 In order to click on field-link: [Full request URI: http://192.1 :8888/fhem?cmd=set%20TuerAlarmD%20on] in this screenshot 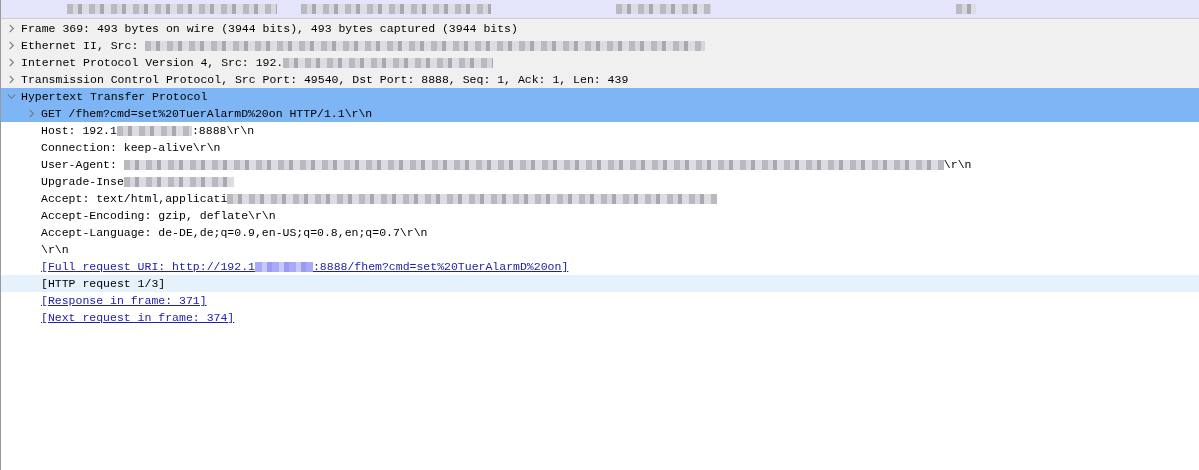, I will do `click(305, 266)`.